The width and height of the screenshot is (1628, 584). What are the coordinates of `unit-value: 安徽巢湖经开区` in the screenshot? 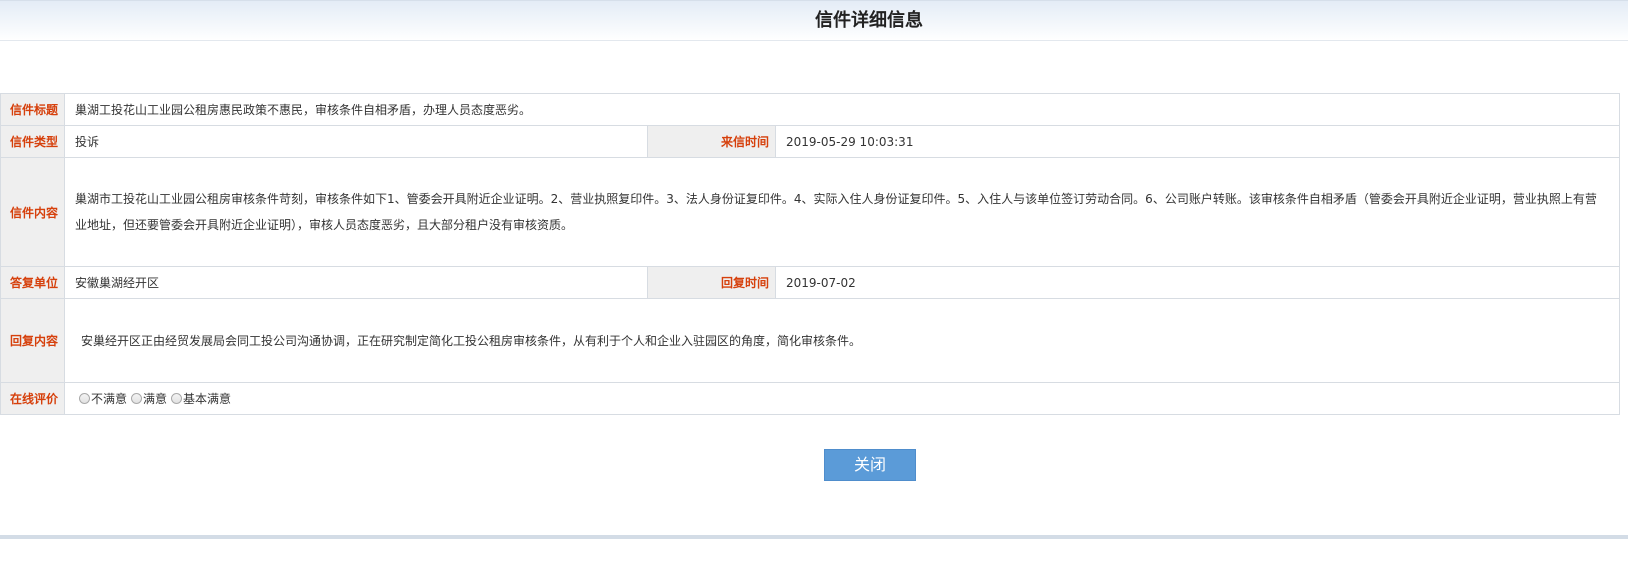 It's located at (356, 282).